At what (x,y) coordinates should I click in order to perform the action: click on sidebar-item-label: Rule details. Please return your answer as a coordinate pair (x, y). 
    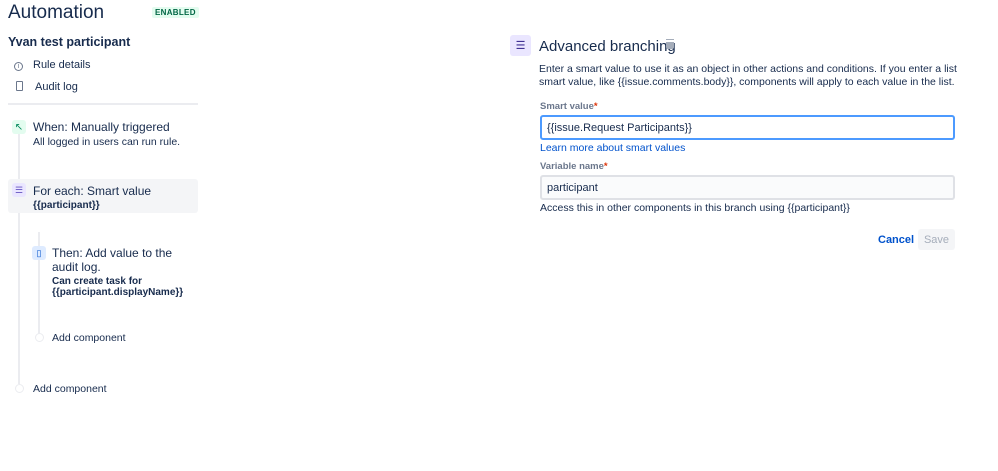
    Looking at the image, I should click on (62, 65).